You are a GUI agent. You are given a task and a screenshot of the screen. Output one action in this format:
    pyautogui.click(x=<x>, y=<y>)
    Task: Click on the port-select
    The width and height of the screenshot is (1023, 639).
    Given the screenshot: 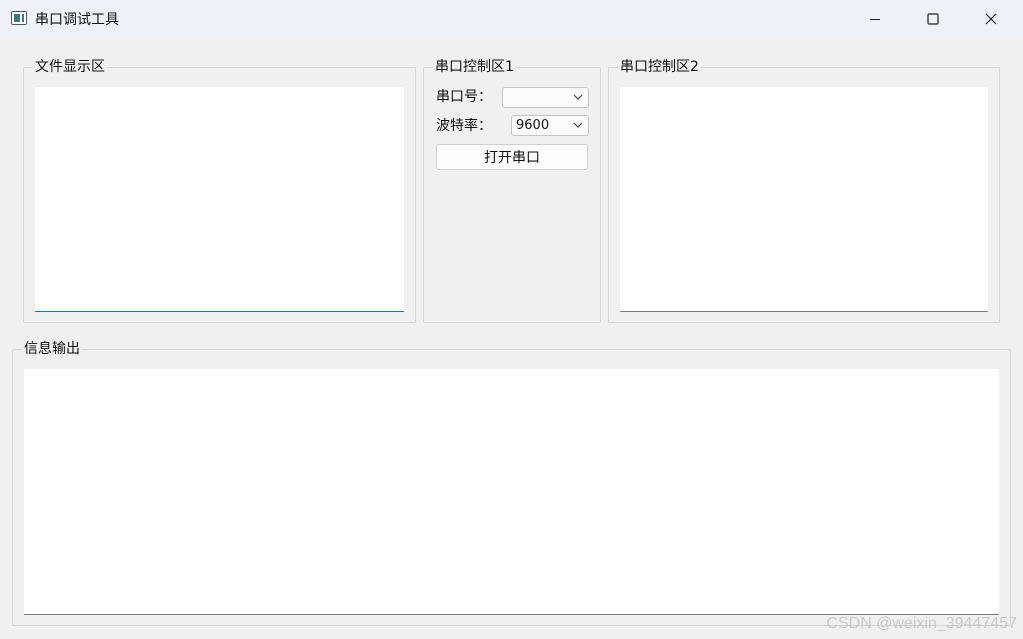 What is the action you would take?
    pyautogui.click(x=545, y=97)
    